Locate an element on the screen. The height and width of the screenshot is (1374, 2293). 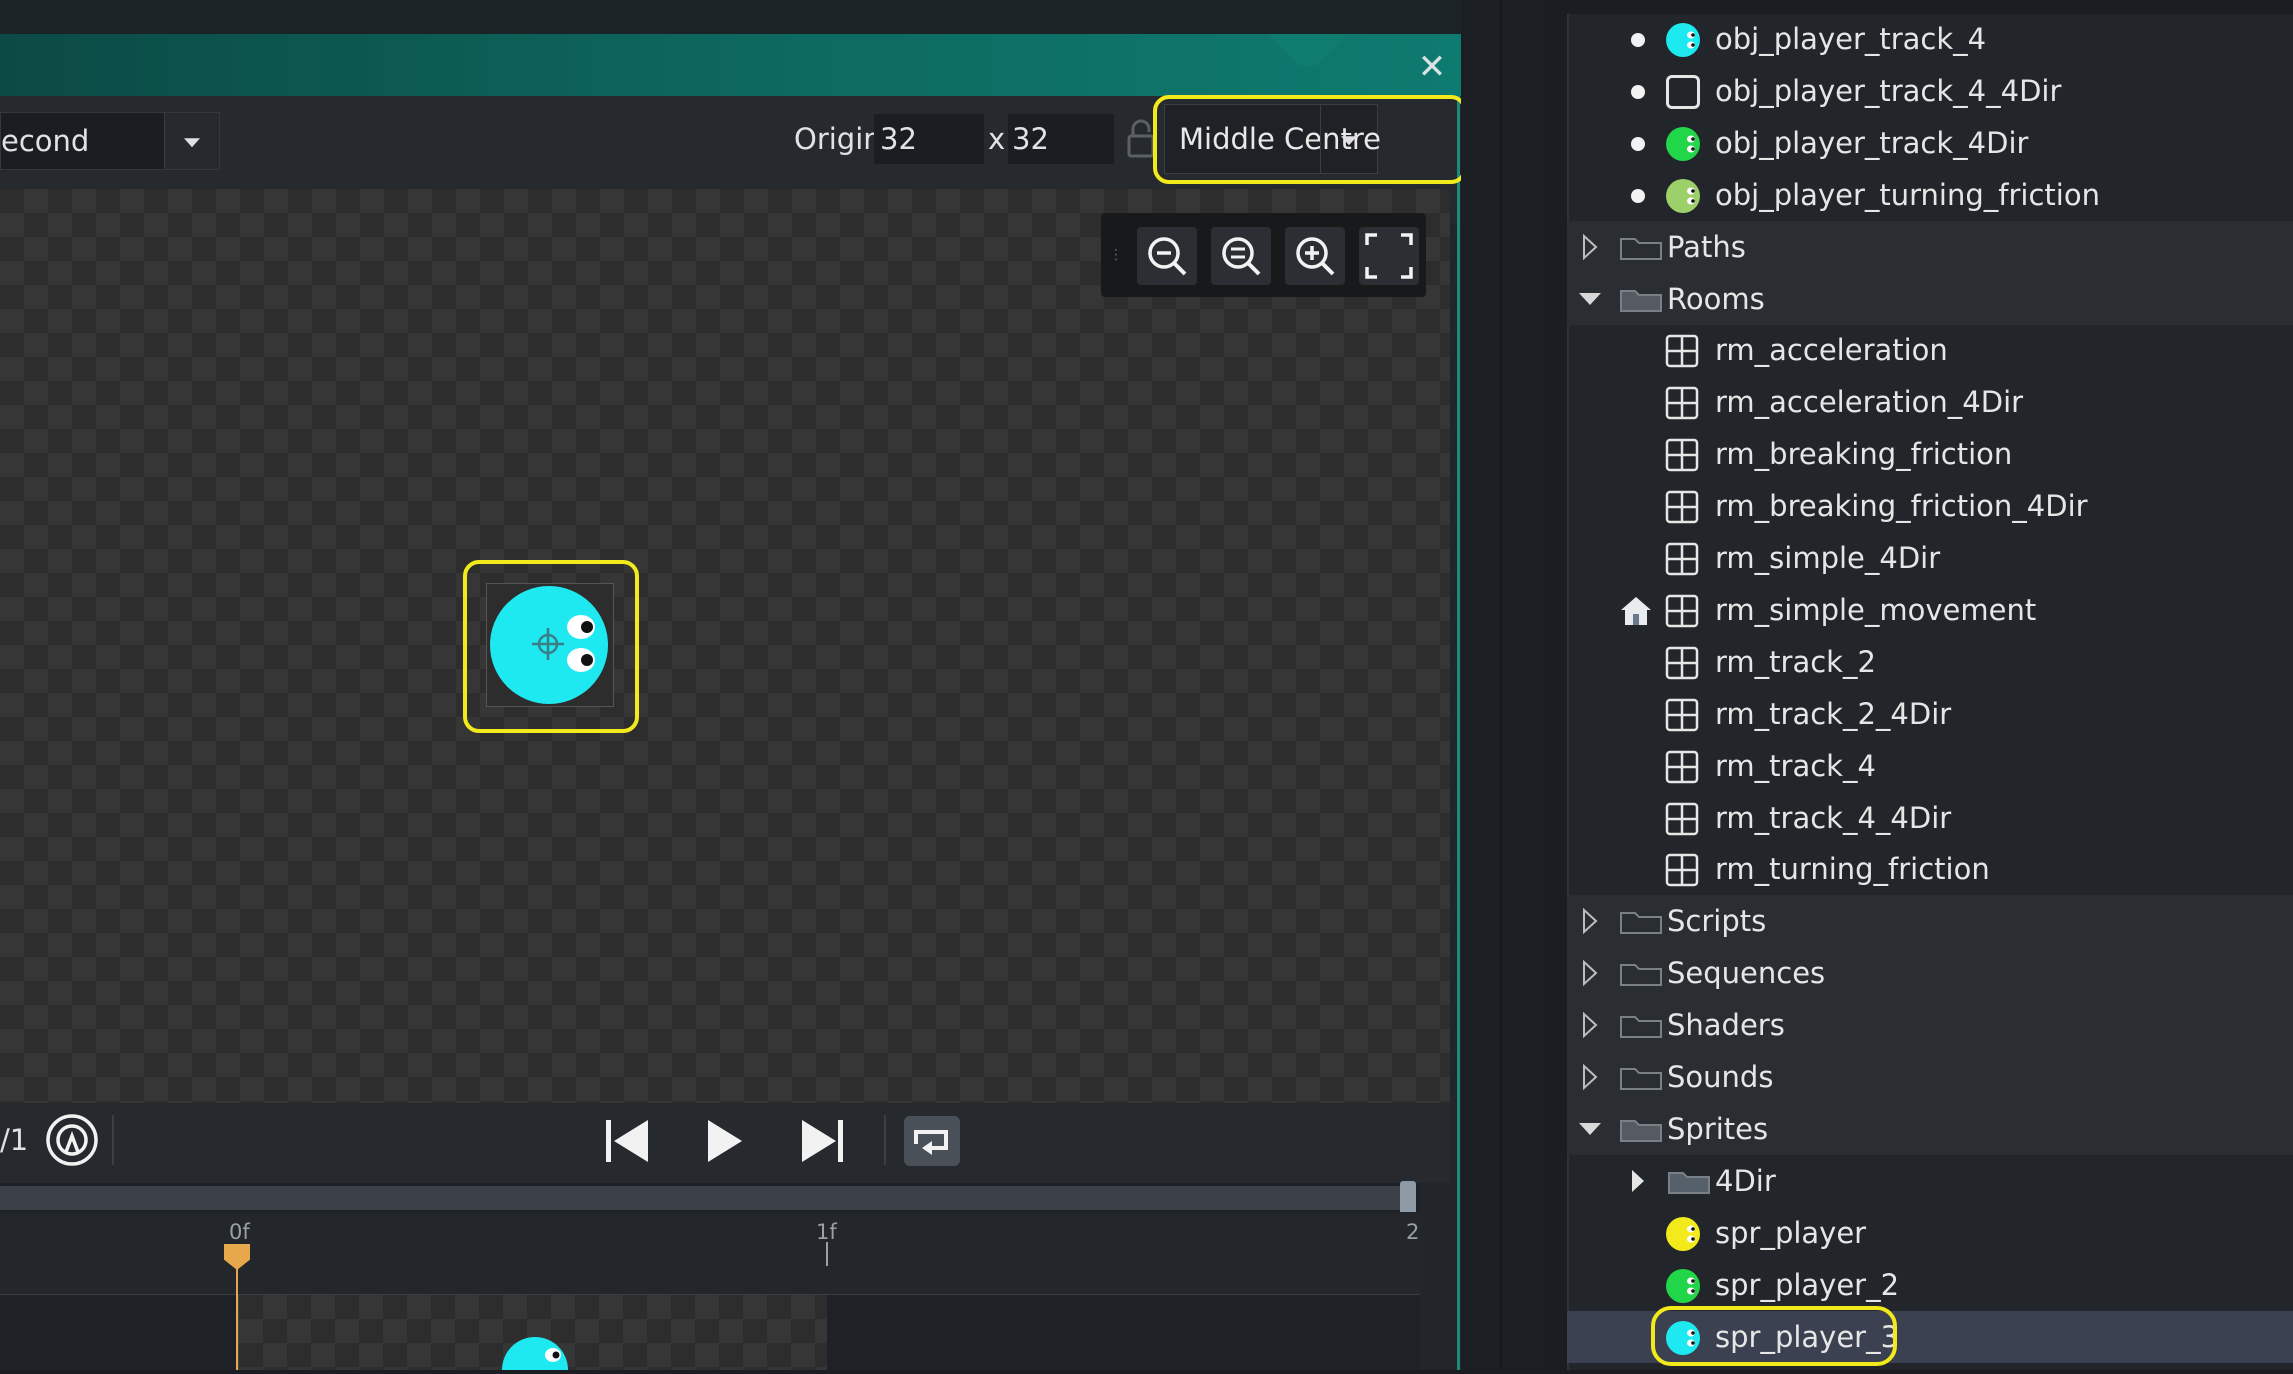
timeline-ruler: 0f 1f 2 is located at coordinates (710, 1253).